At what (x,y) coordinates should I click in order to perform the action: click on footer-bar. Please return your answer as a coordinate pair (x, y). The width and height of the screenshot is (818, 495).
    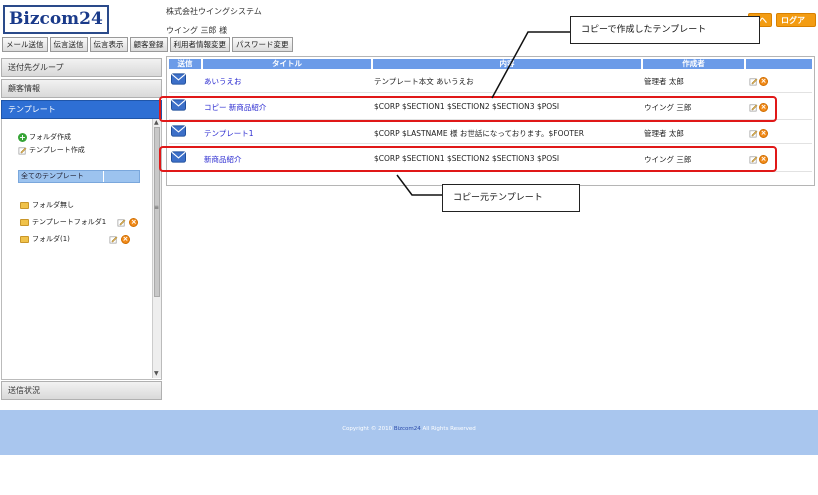
    Looking at the image, I should click on (409, 432).